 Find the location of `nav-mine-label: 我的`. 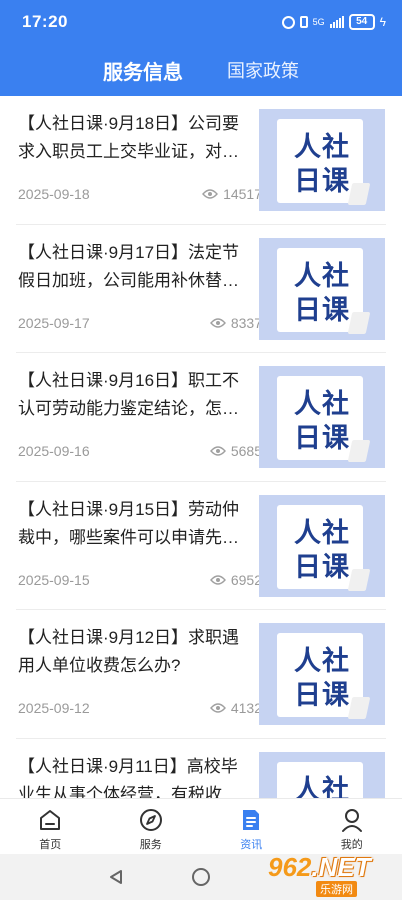

nav-mine-label: 我的 is located at coordinates (351, 845).